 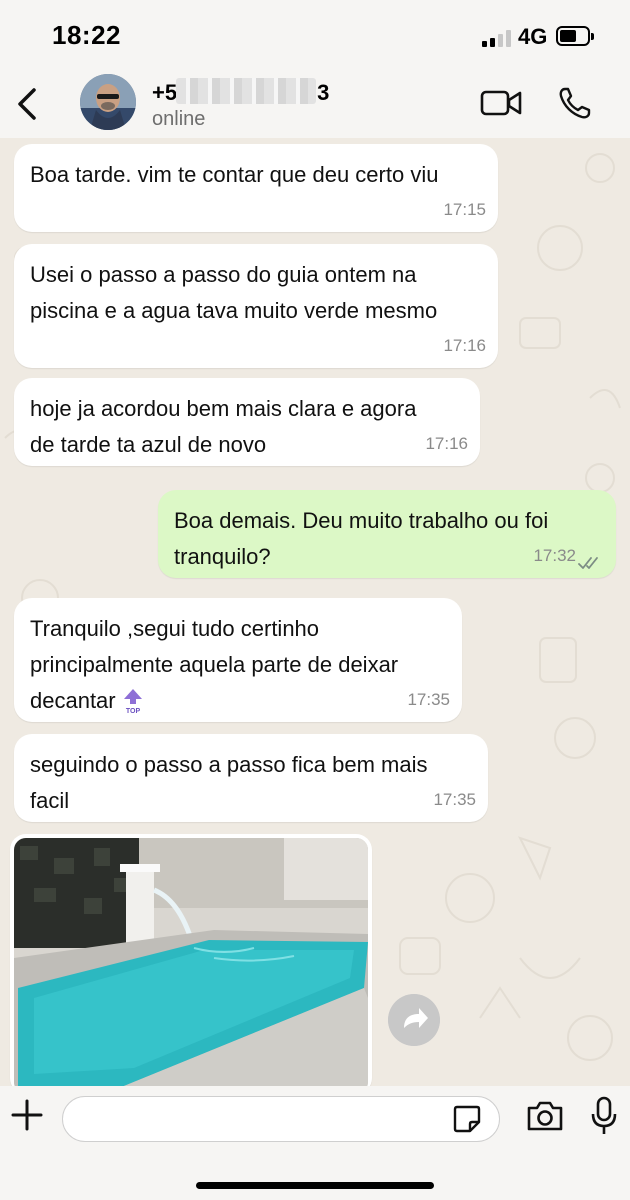 What do you see at coordinates (246, 91) in the screenshot?
I see `redacted-number` at bounding box center [246, 91].